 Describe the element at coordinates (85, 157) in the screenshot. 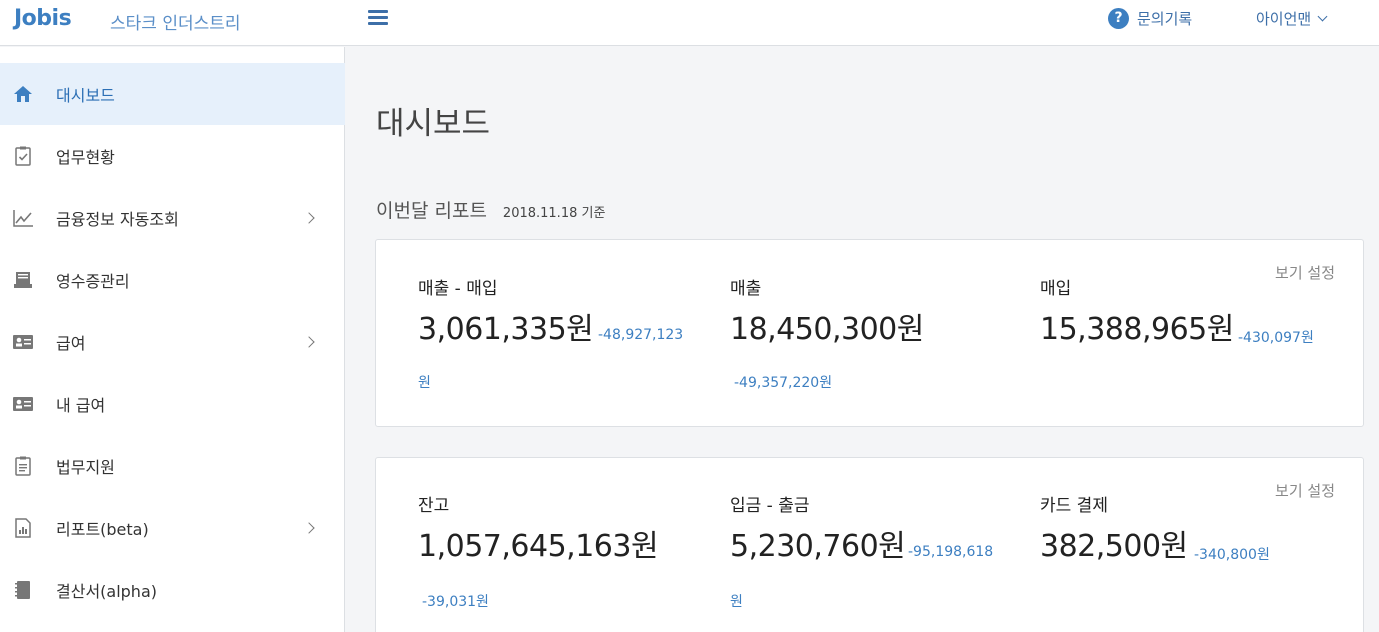

I see `sidebar-item-label: 업무현황` at that location.